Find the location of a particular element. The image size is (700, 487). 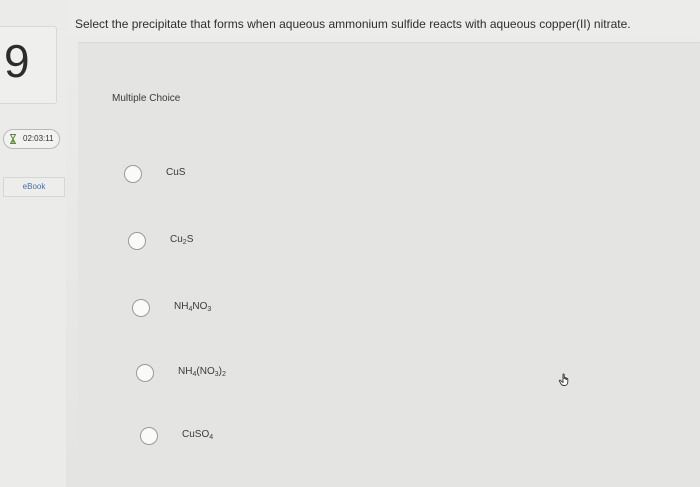

question-type-label: Multiple Choice is located at coordinates (146, 98).